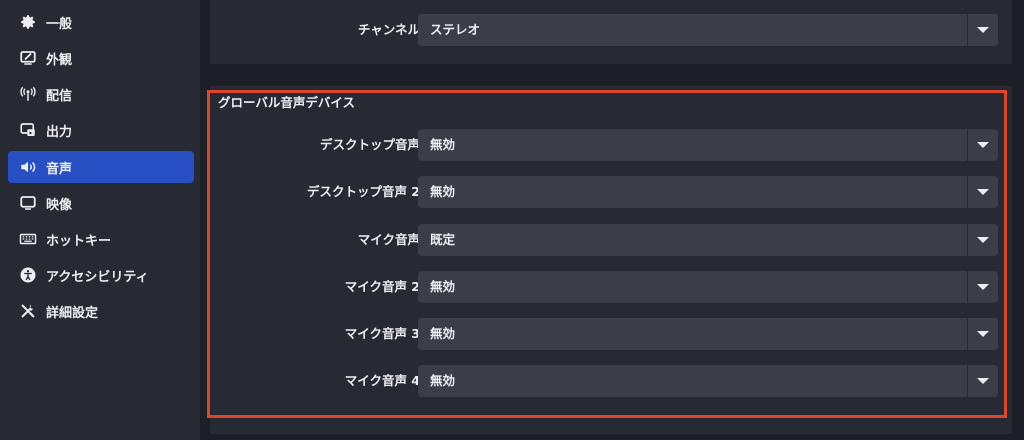 This screenshot has width=1024, height=440. What do you see at coordinates (205, 220) in the screenshot?
I see `panel-divider` at bounding box center [205, 220].